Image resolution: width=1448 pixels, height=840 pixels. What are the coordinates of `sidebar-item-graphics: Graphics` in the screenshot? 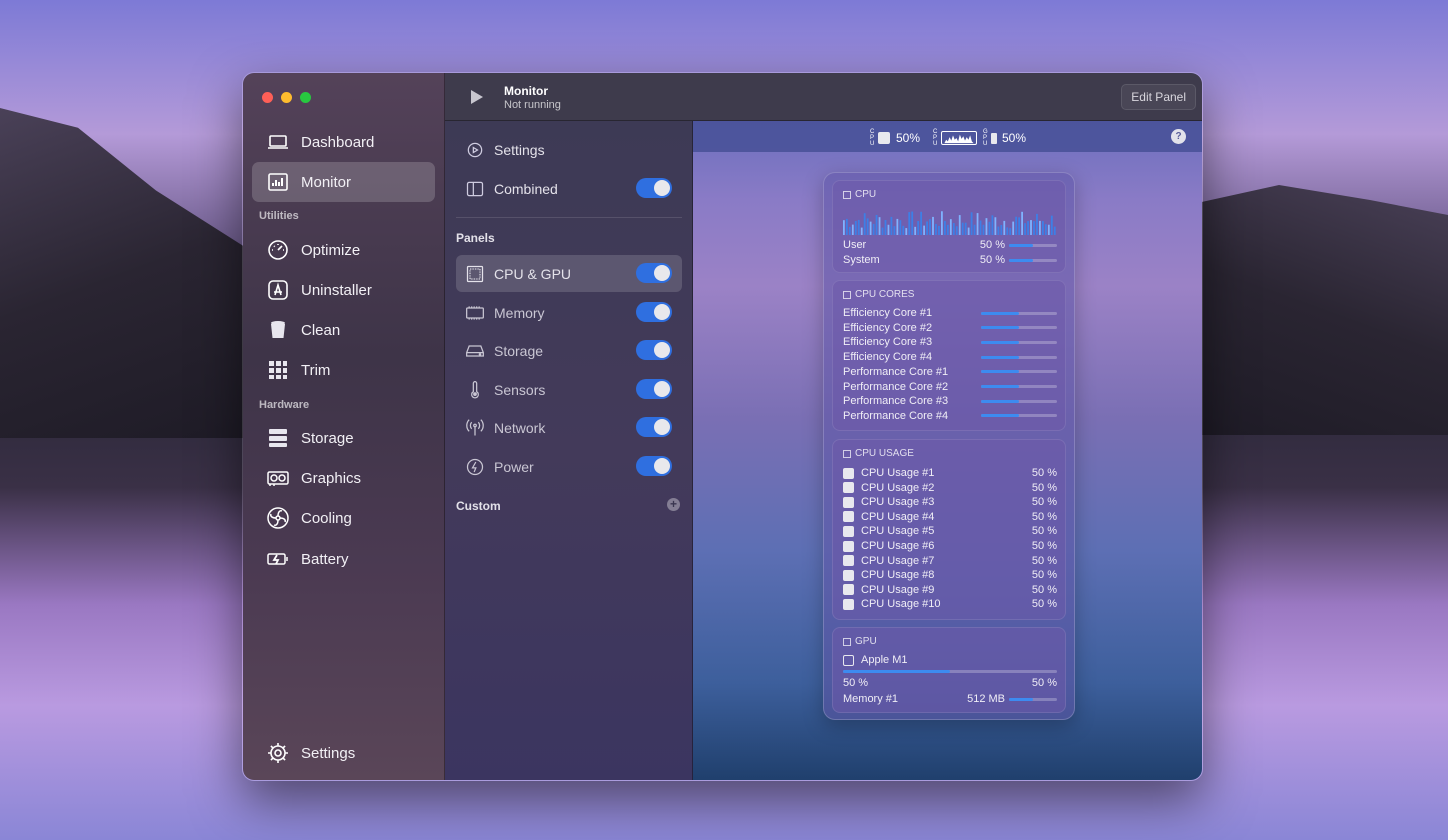 It's located at (343, 478).